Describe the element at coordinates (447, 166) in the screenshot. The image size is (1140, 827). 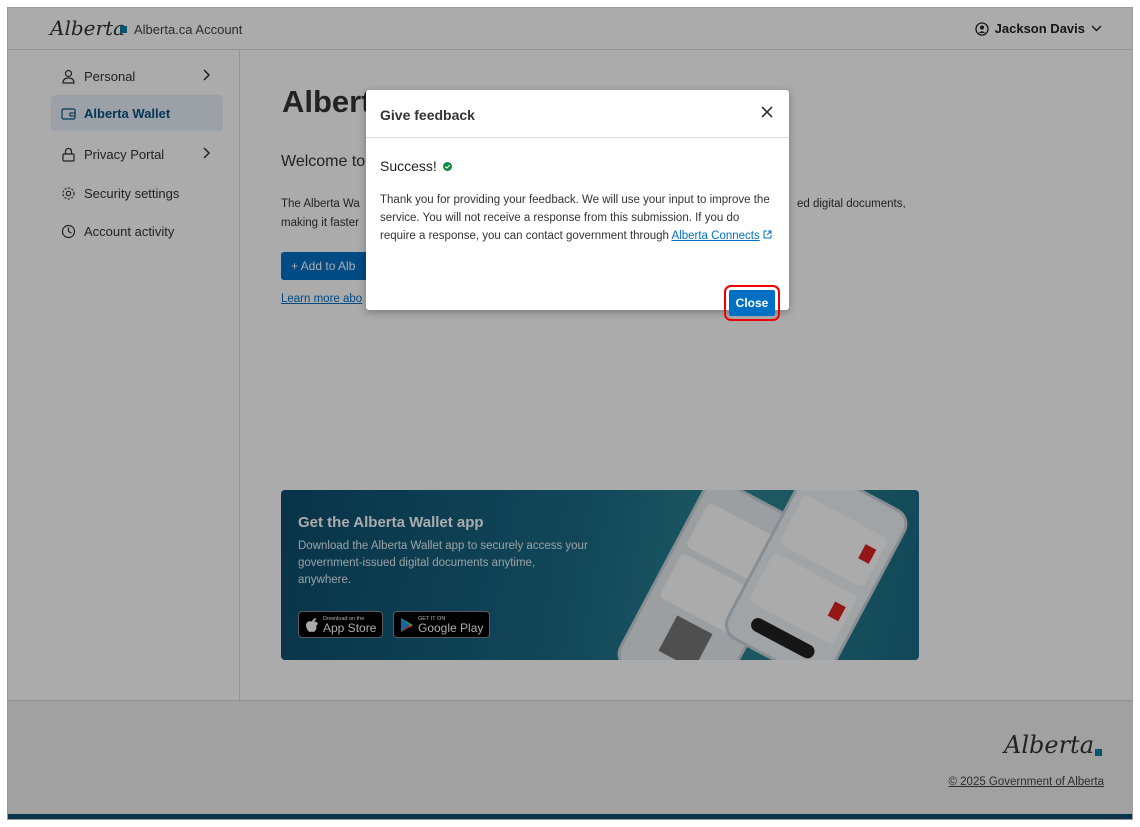
I see `check-circle-icon` at that location.